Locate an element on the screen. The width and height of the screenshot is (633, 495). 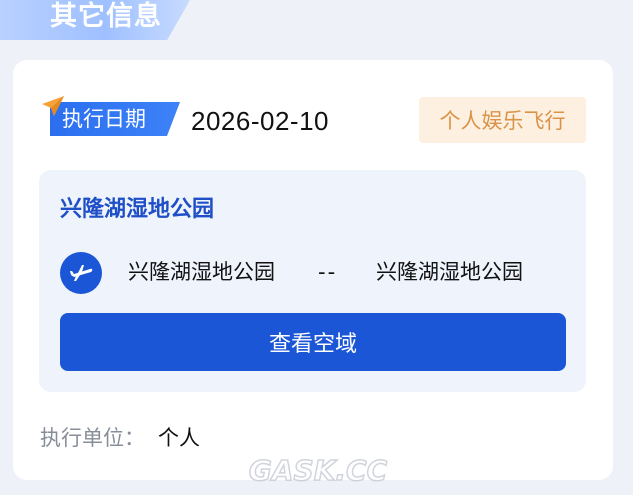
route-end: 兴隆湖湿地公园 is located at coordinates (449, 272).